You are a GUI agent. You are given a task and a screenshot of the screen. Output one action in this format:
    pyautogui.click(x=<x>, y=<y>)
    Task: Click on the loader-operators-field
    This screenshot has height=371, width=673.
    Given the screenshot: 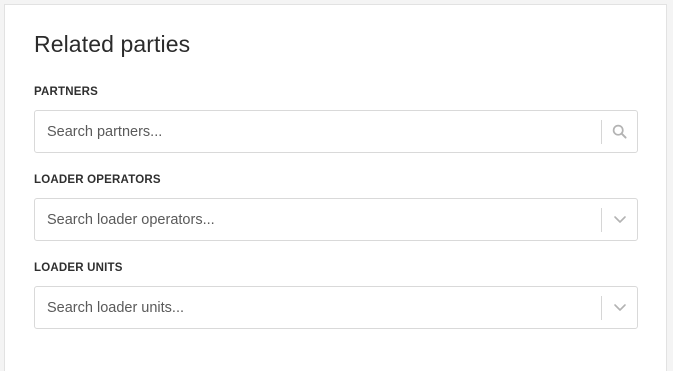 What is the action you would take?
    pyautogui.click(x=336, y=219)
    